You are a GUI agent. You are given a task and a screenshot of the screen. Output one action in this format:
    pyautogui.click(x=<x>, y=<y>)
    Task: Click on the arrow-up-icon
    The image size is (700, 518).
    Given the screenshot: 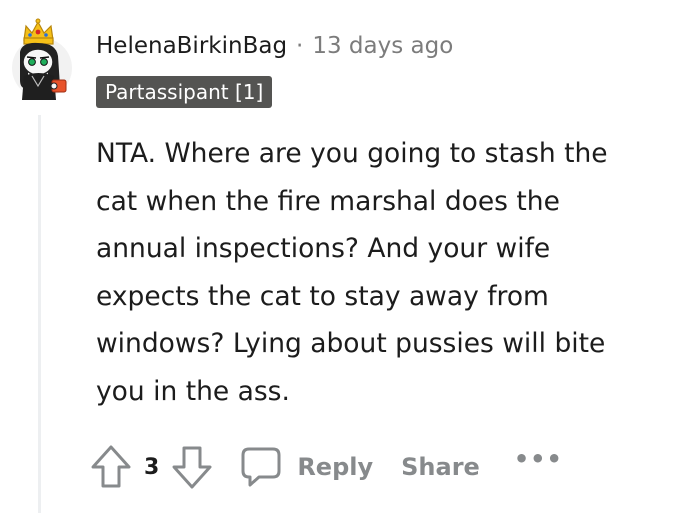 What is the action you would take?
    pyautogui.click(x=111, y=466)
    